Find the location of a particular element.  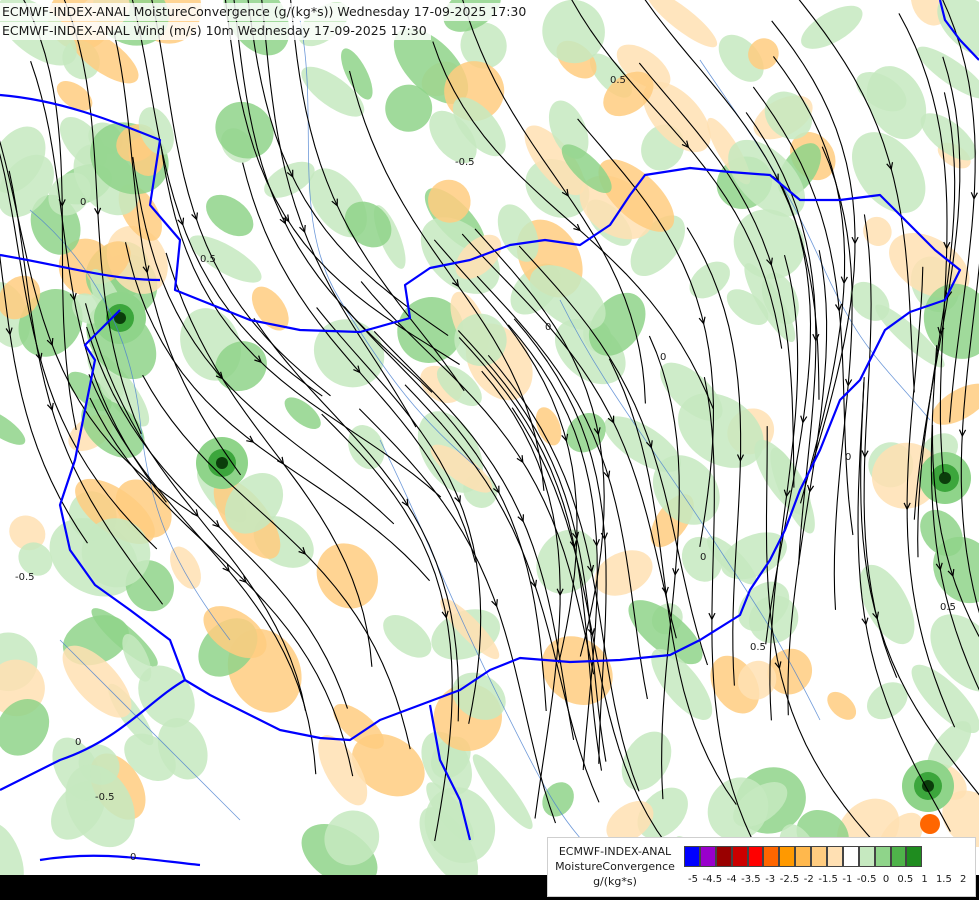

legend-ticks: -5 -4.5 -4 -3.5 -3 -2.5 -2 -1.5 -1 -0.5 0 0.5 1 1.5 2 is located at coordinates (829, 881).